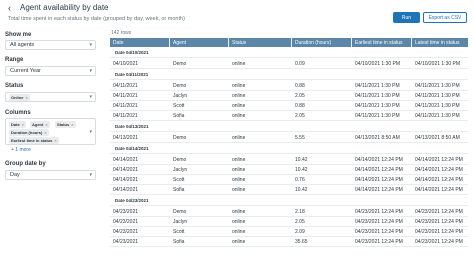 This screenshot has height=271, width=474. What do you see at coordinates (126, 64) in the screenshot?
I see `date-cell: 04/10/2021` at bounding box center [126, 64].